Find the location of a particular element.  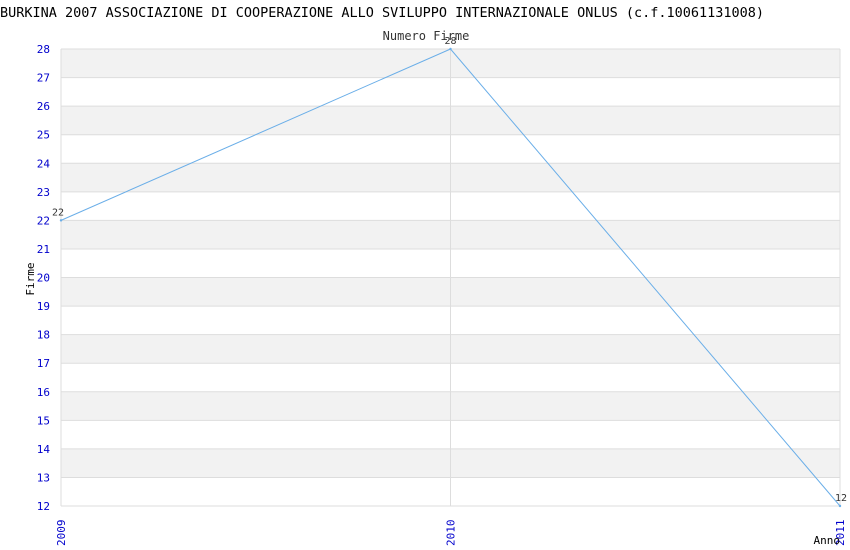

y-tick-label: 24 is located at coordinates (44, 163).